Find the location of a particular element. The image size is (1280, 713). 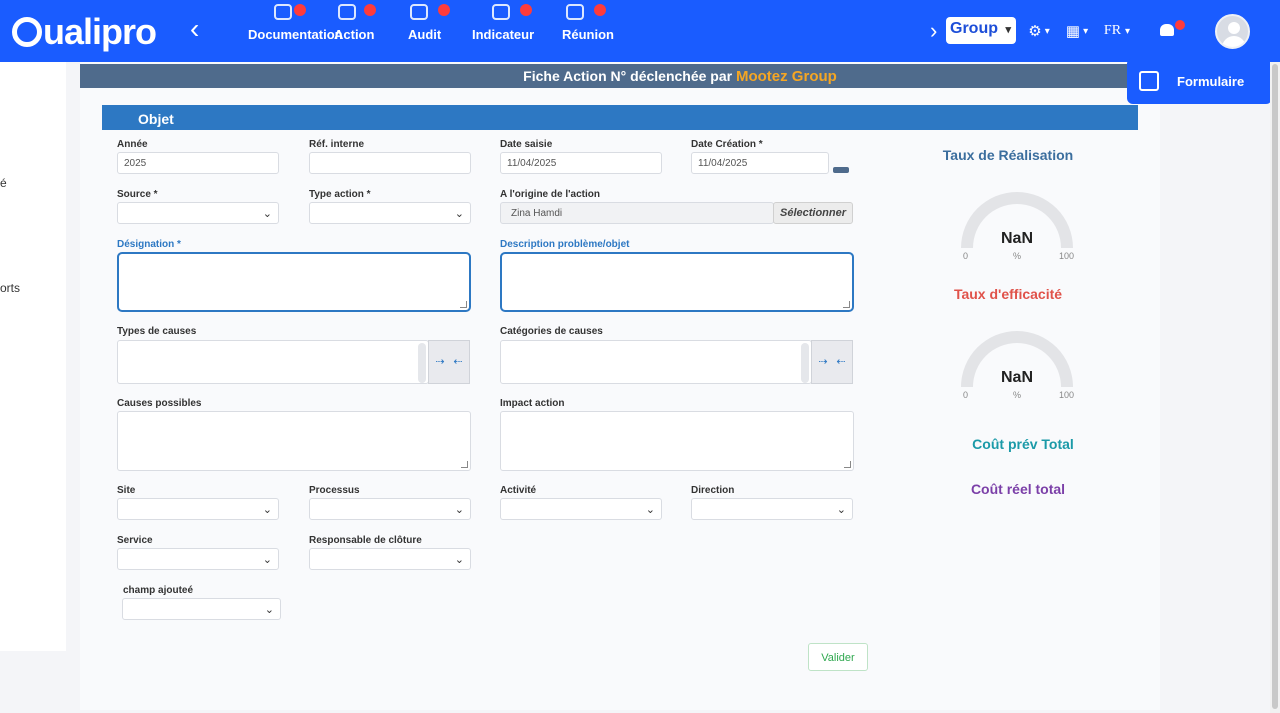

language-dropdown: FR ▾ is located at coordinates (1117, 31).